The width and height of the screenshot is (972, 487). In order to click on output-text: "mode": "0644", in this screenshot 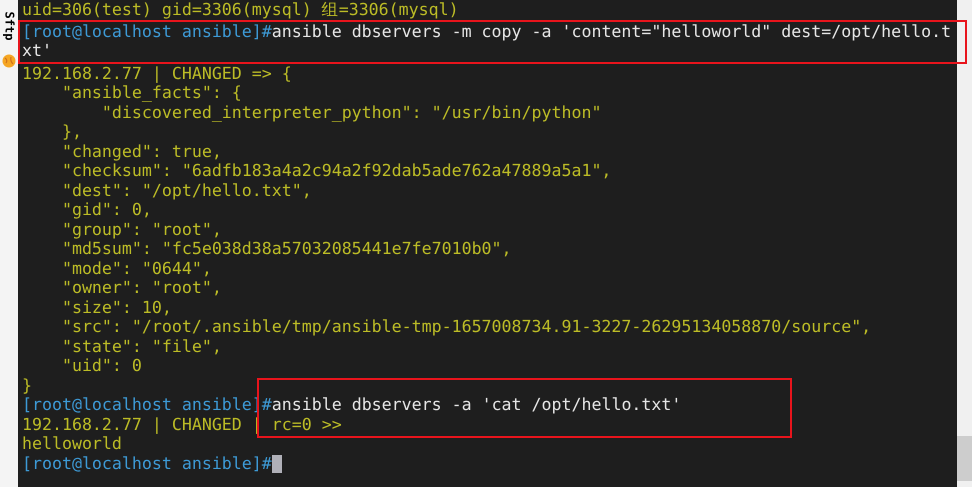, I will do `click(136, 268)`.